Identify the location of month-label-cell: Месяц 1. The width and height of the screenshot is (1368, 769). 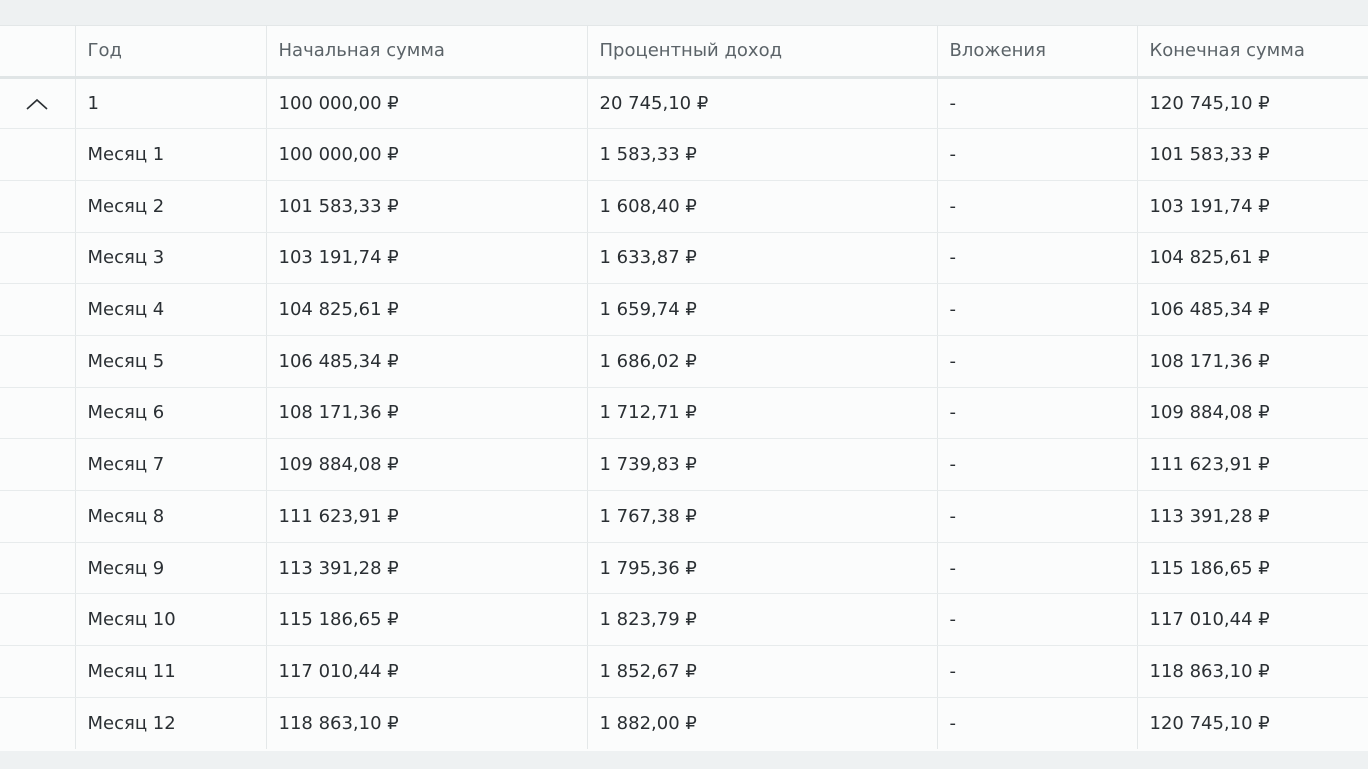
(170, 154).